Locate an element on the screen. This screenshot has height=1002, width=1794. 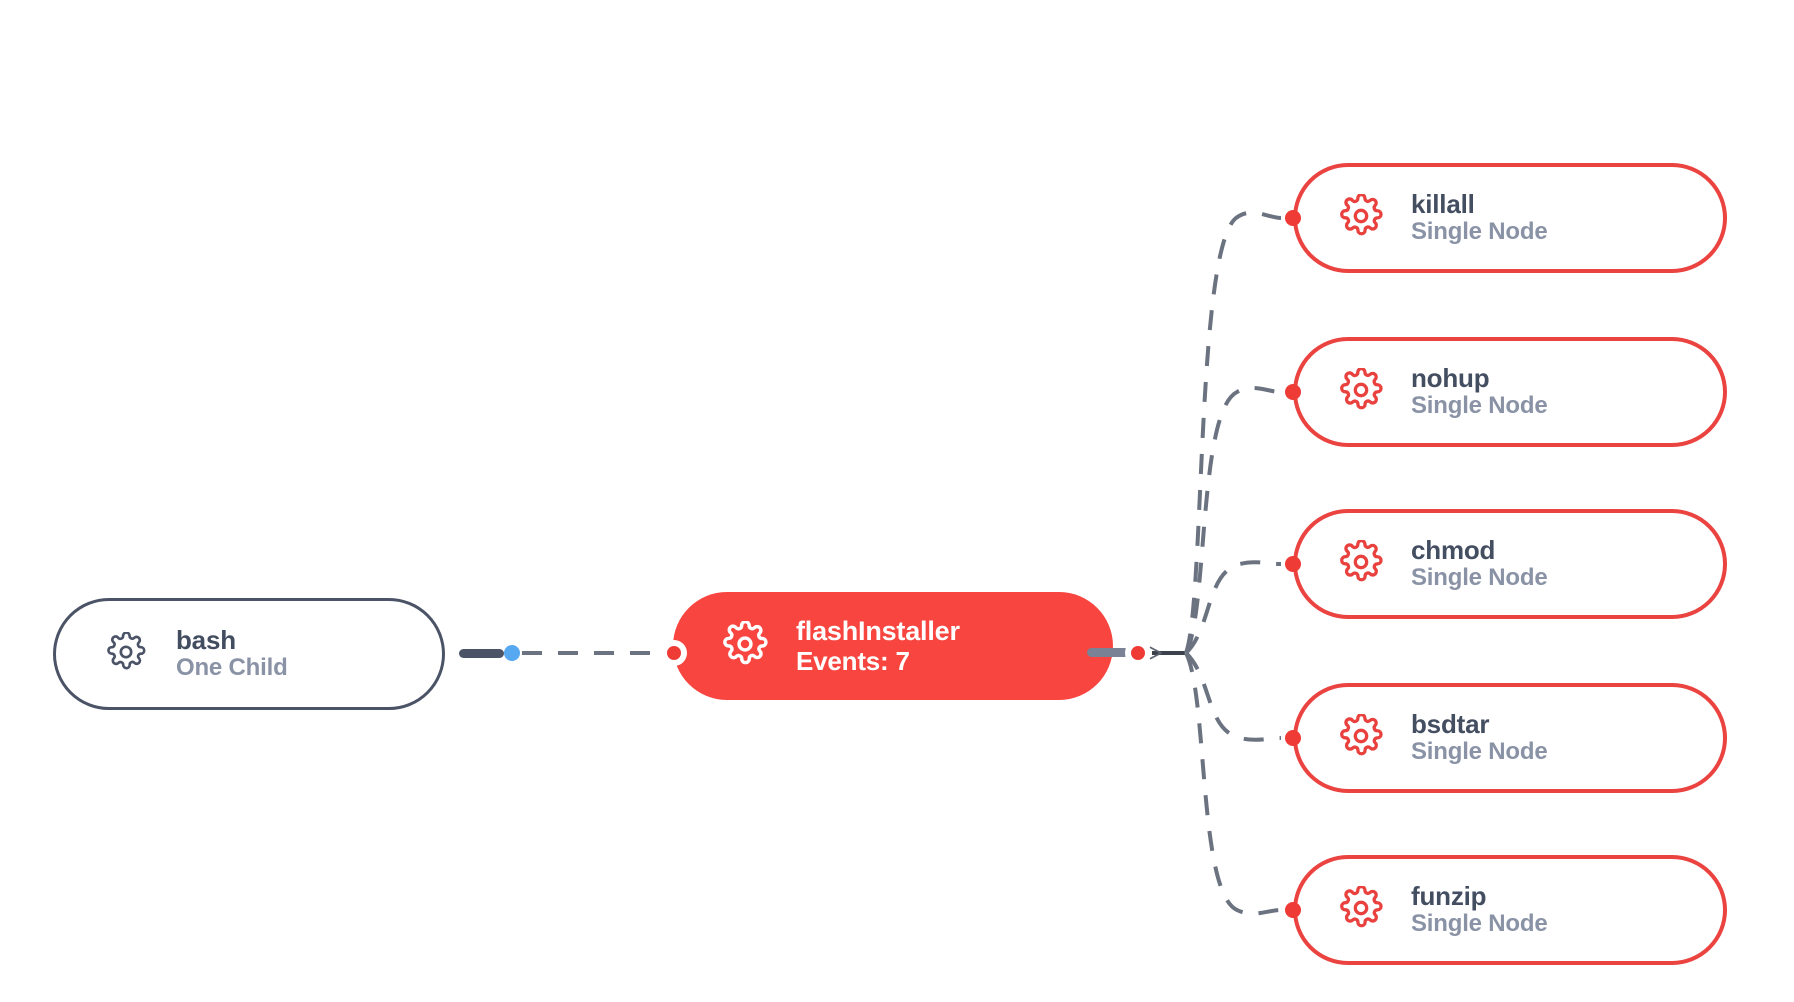
node-labels: bsdtar Single Node is located at coordinates (1479, 737).